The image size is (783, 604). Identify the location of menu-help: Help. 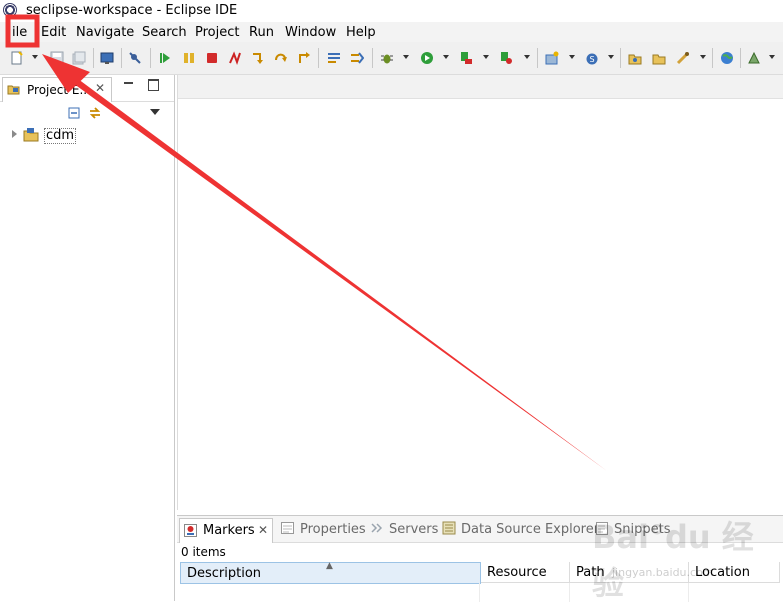
(361, 32).